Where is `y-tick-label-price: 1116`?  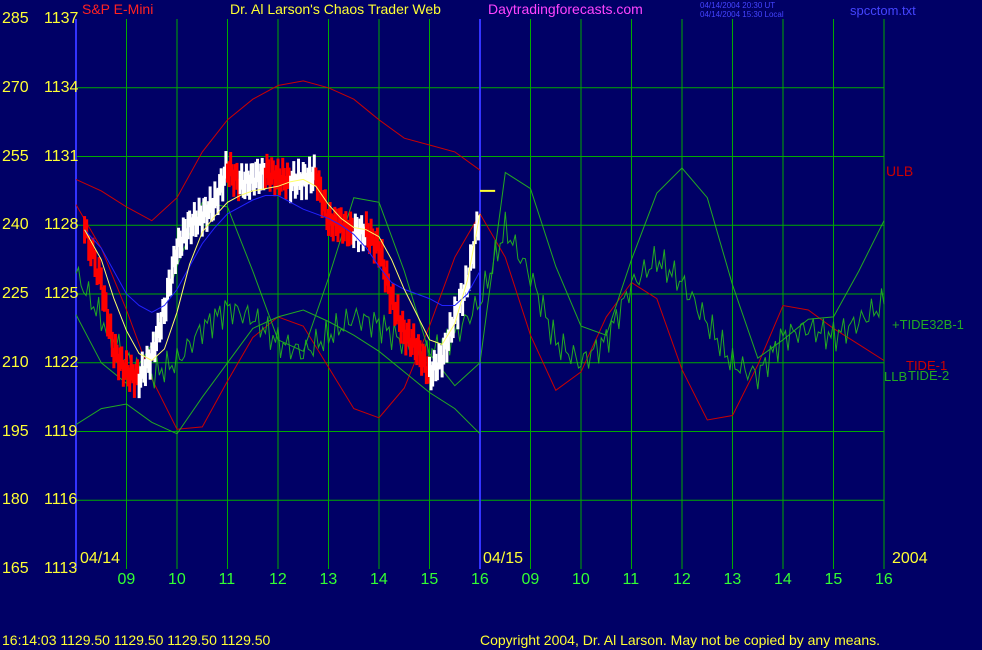 y-tick-label-price: 1116 is located at coordinates (61, 500).